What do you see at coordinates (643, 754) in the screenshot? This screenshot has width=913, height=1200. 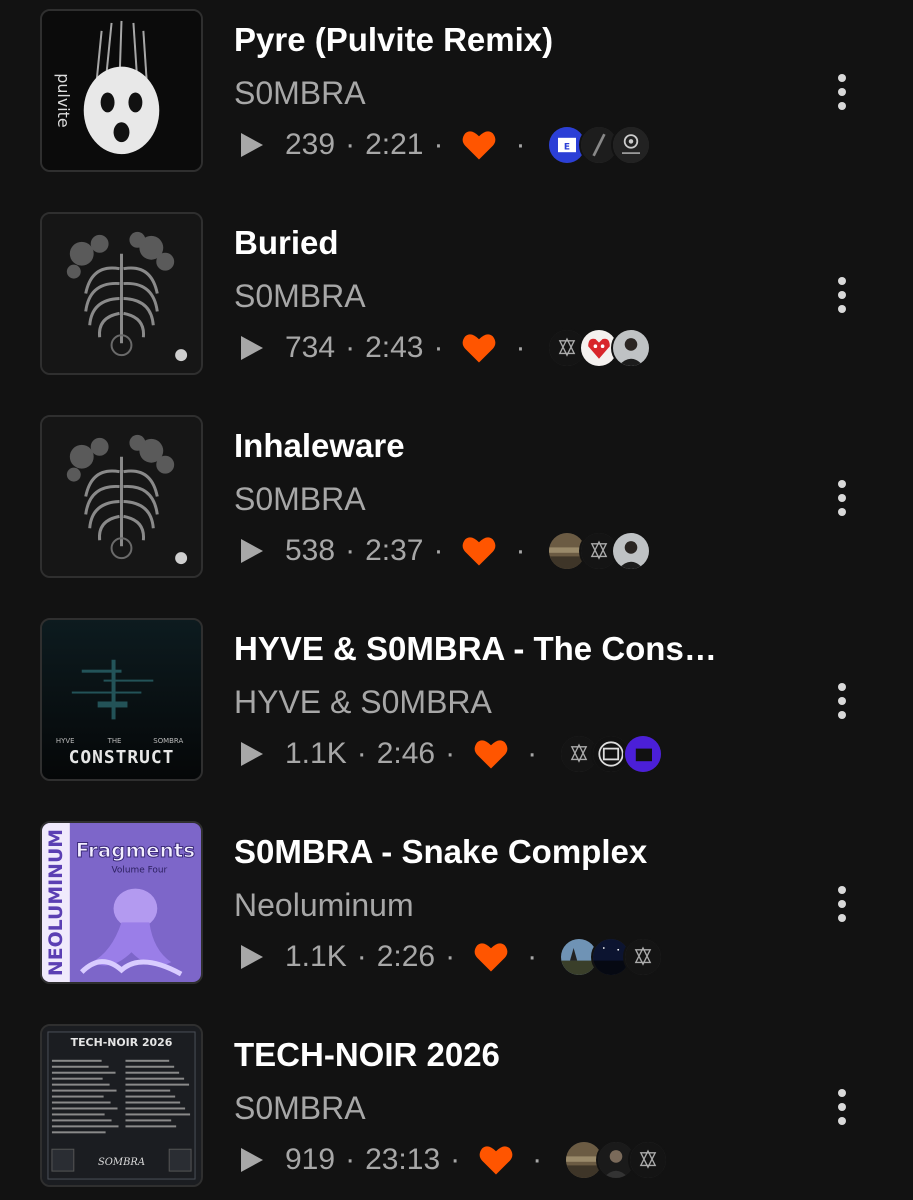 I see `avatar-purple` at bounding box center [643, 754].